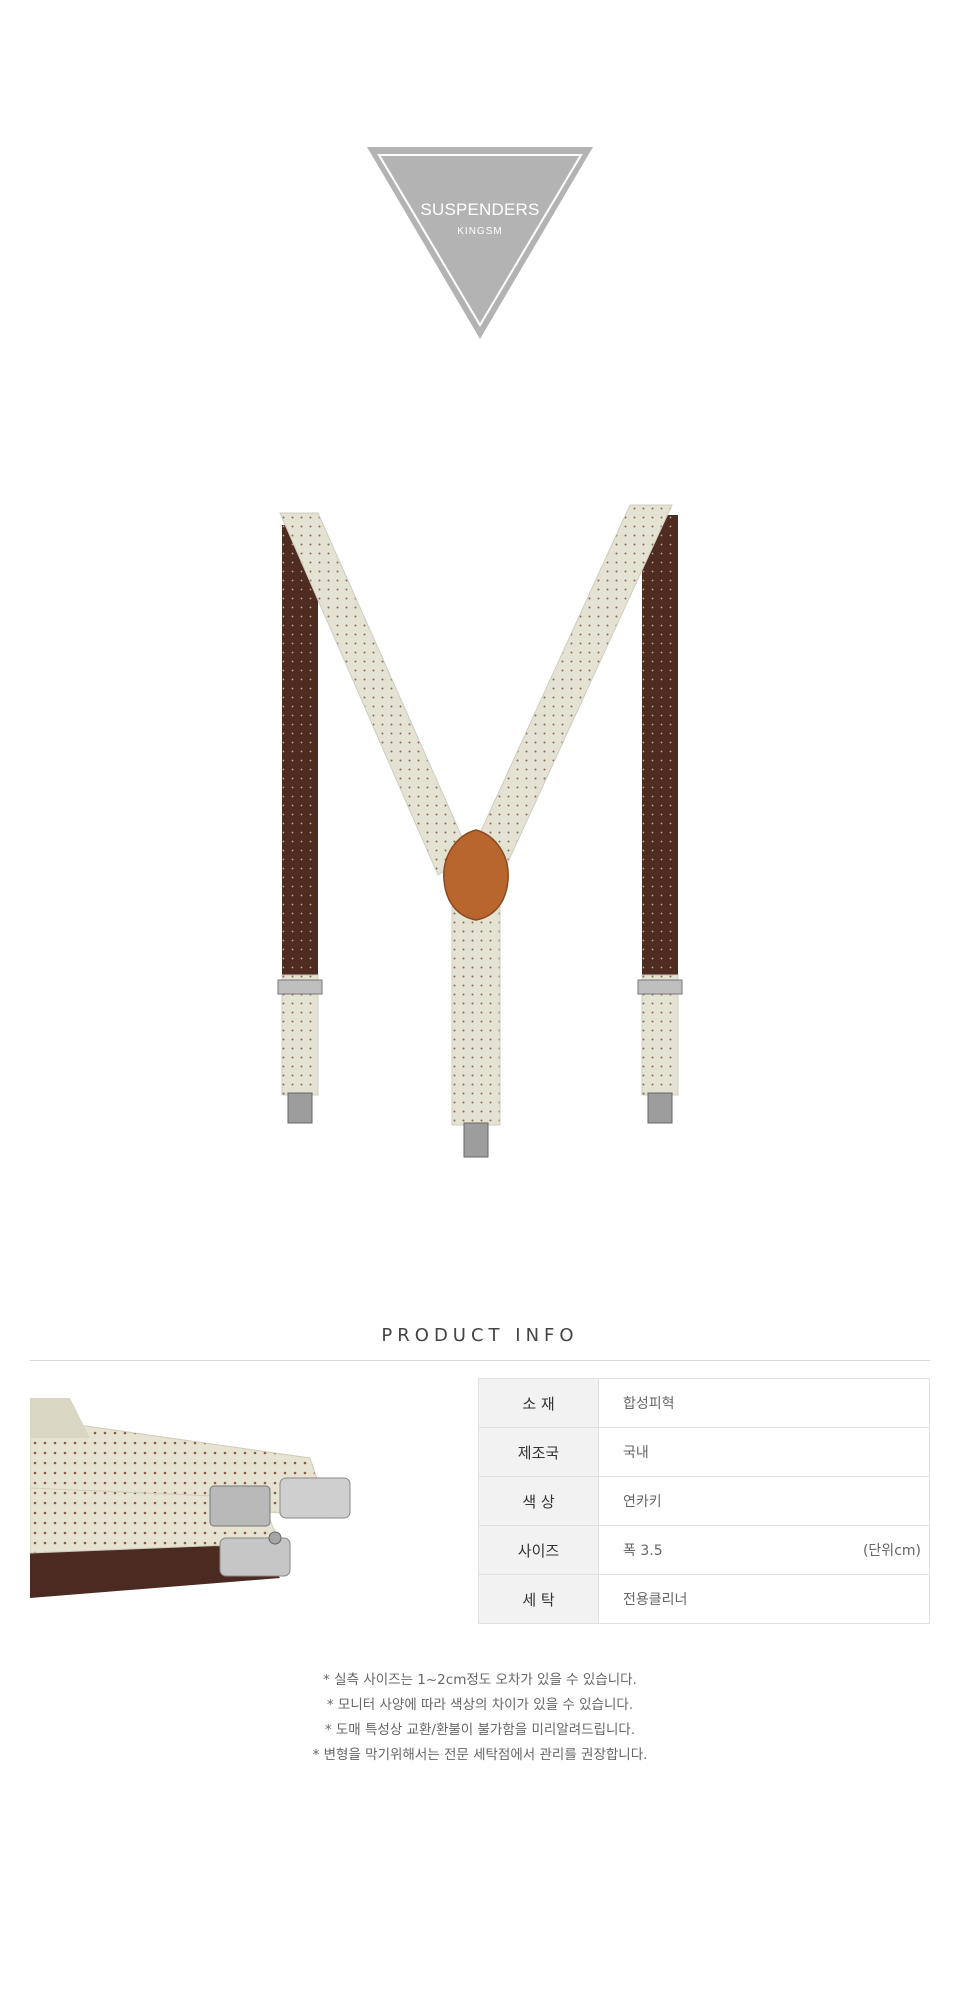 The image size is (960, 2010). What do you see at coordinates (642, 1502) in the screenshot?
I see `spec-value-text: 연카키` at bounding box center [642, 1502].